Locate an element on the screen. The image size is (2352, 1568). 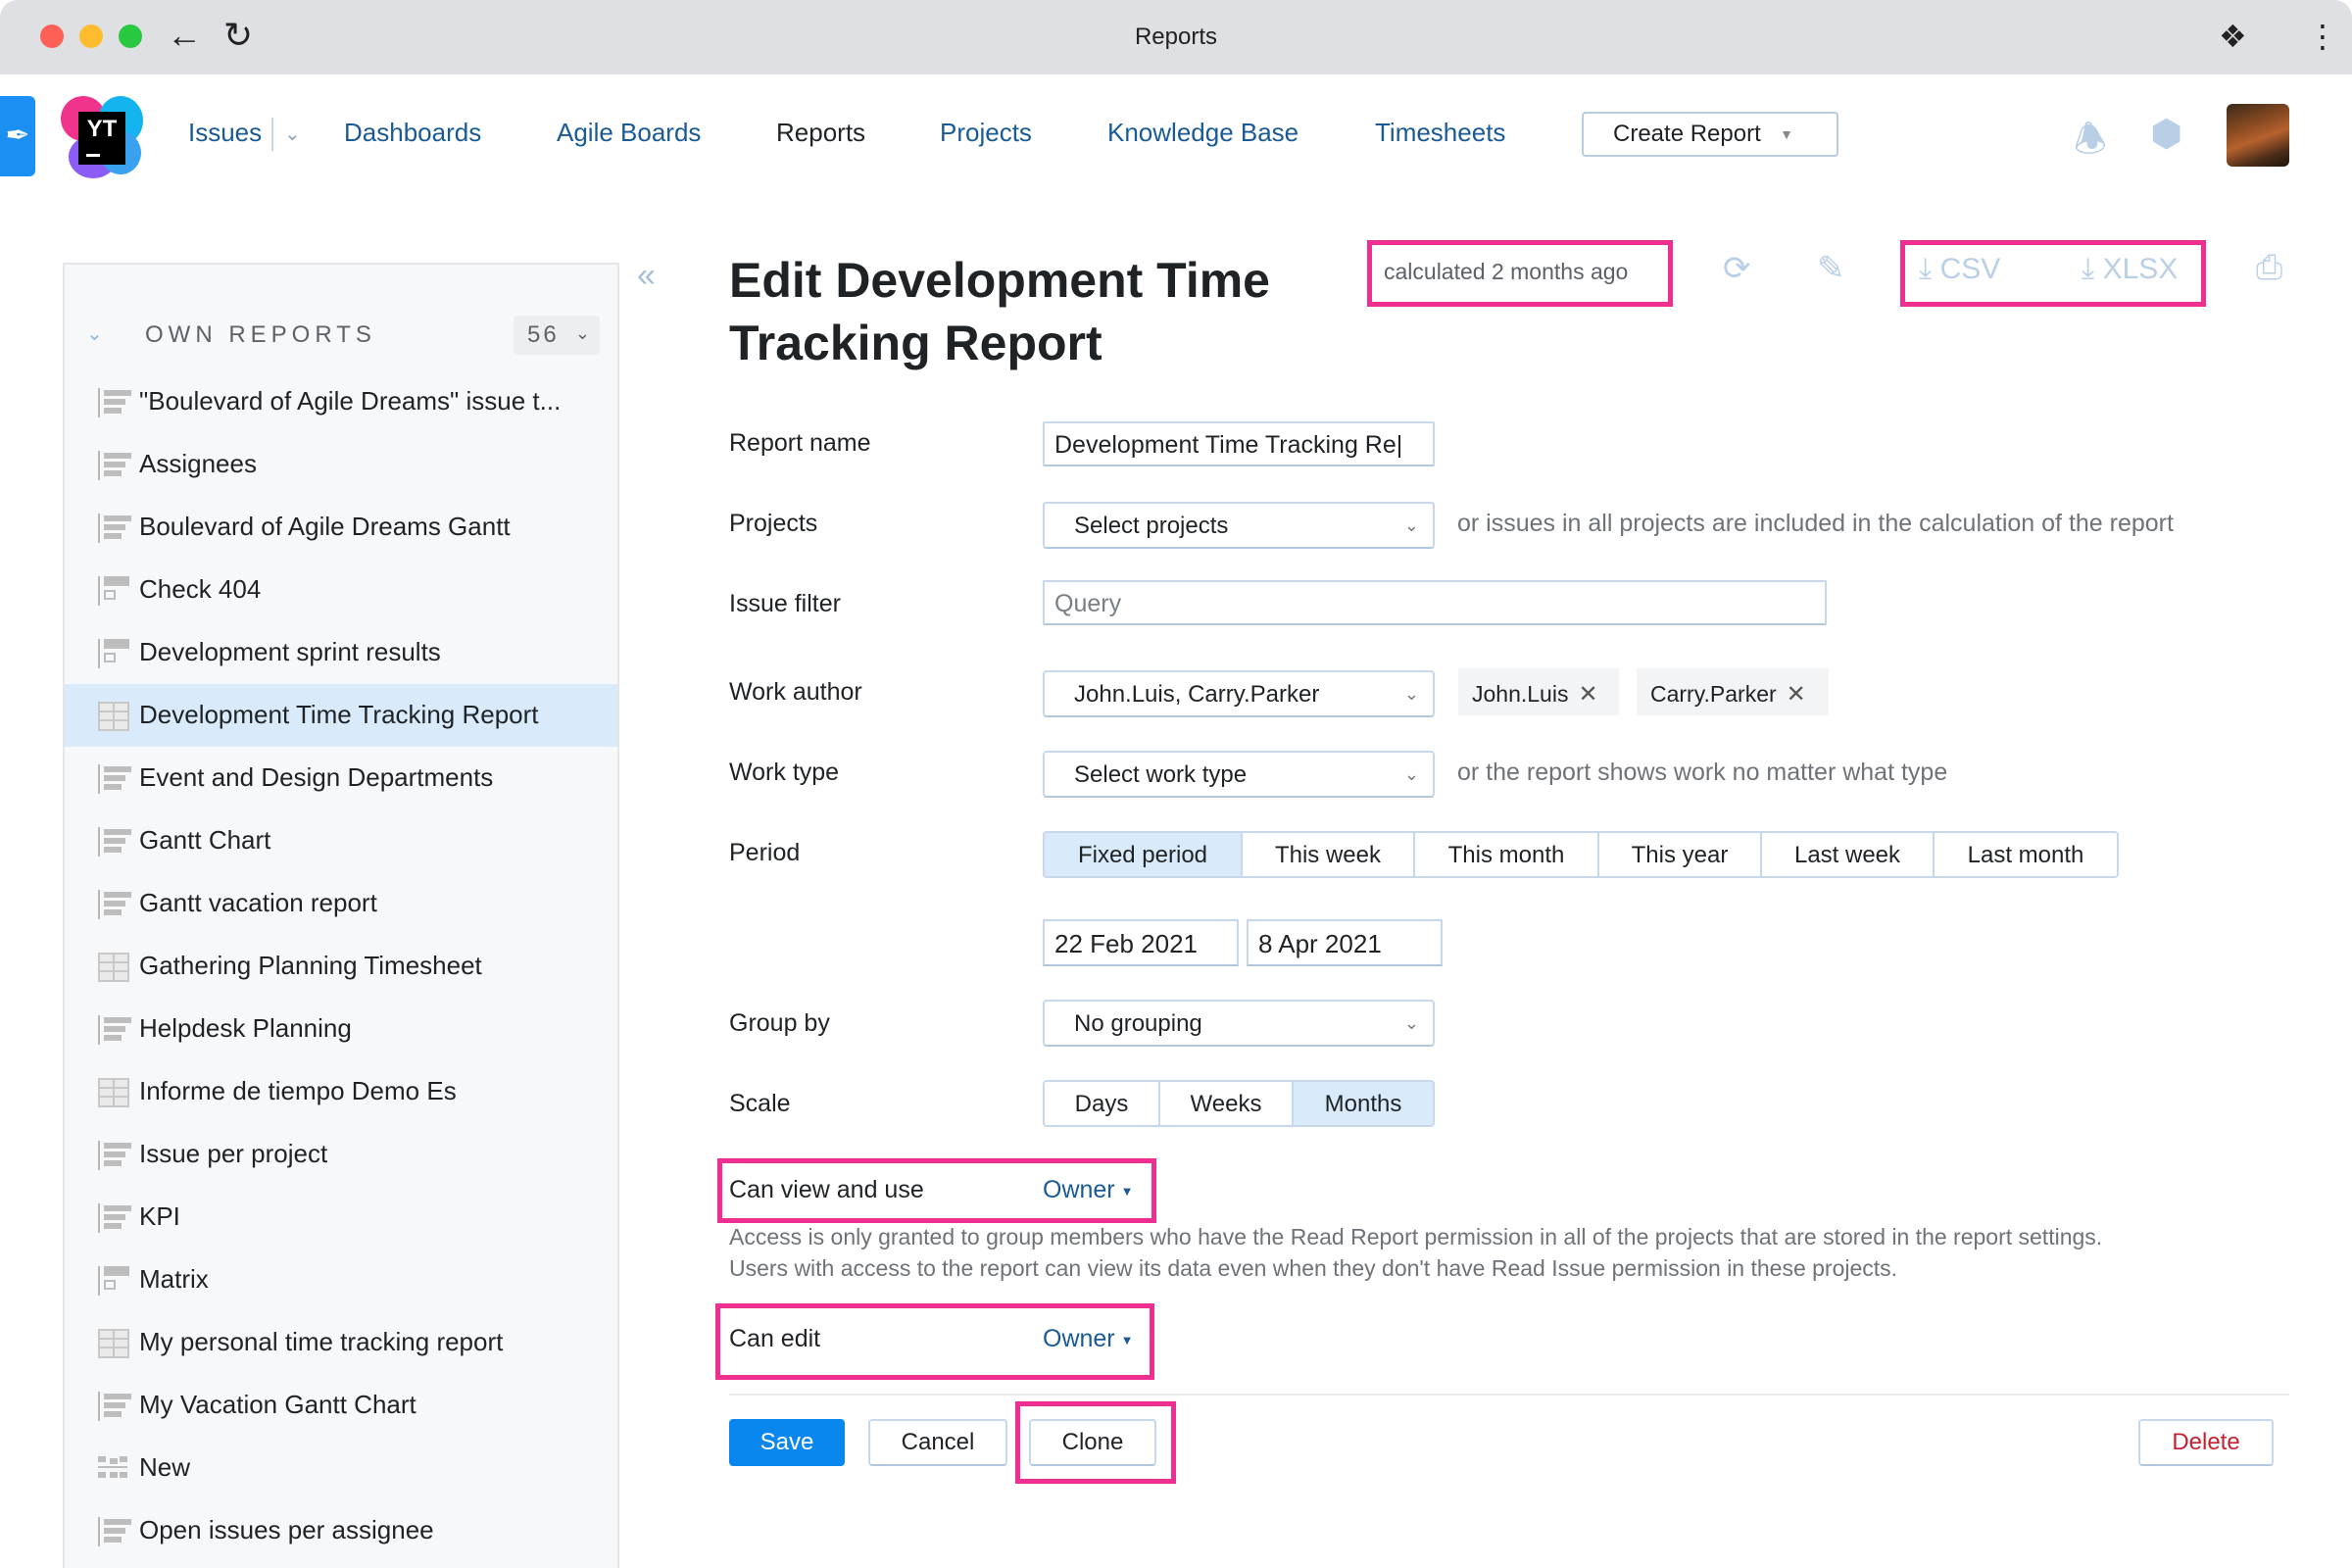
report-name-input: Development Time Tracking Re| is located at coordinates (1239, 443).